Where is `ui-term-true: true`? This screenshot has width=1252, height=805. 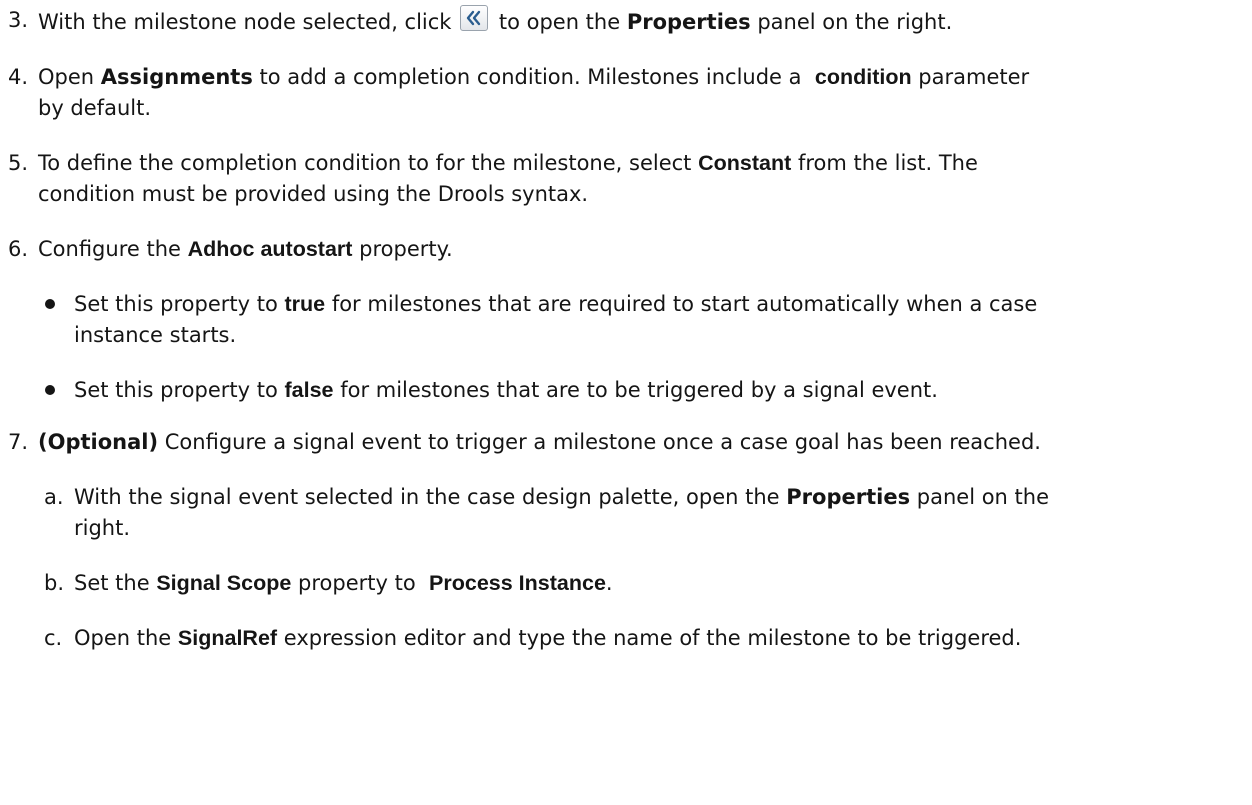 ui-term-true: true is located at coordinates (305, 304).